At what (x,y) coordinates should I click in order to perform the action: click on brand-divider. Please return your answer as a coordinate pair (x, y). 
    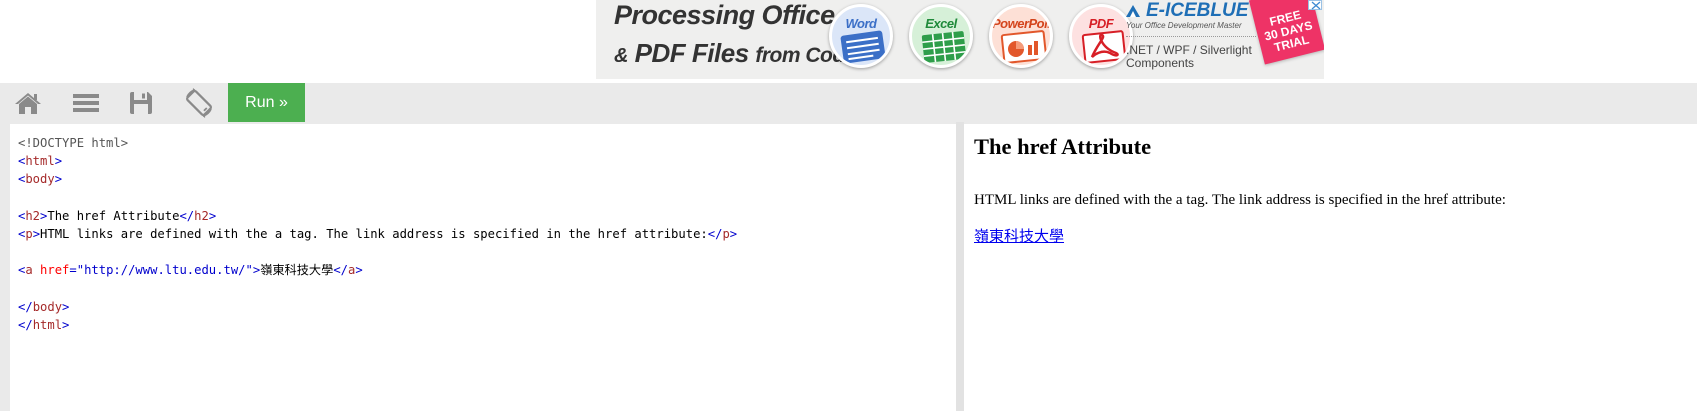
    Looking at the image, I should click on (1191, 36).